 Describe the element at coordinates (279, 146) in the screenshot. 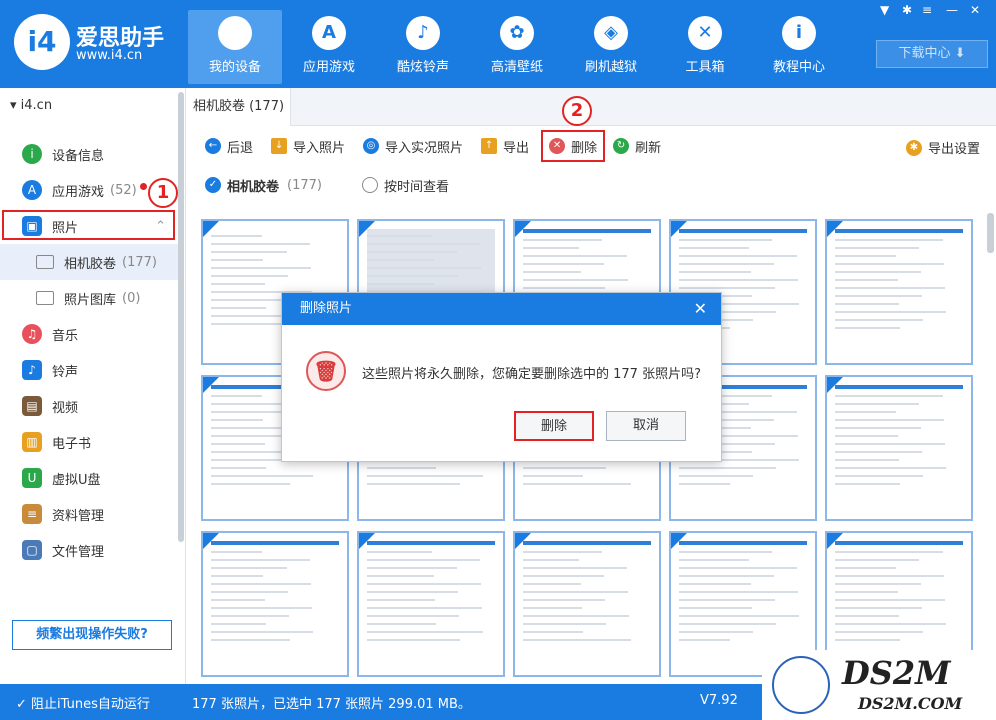

I see `import-icon: ↓` at that location.